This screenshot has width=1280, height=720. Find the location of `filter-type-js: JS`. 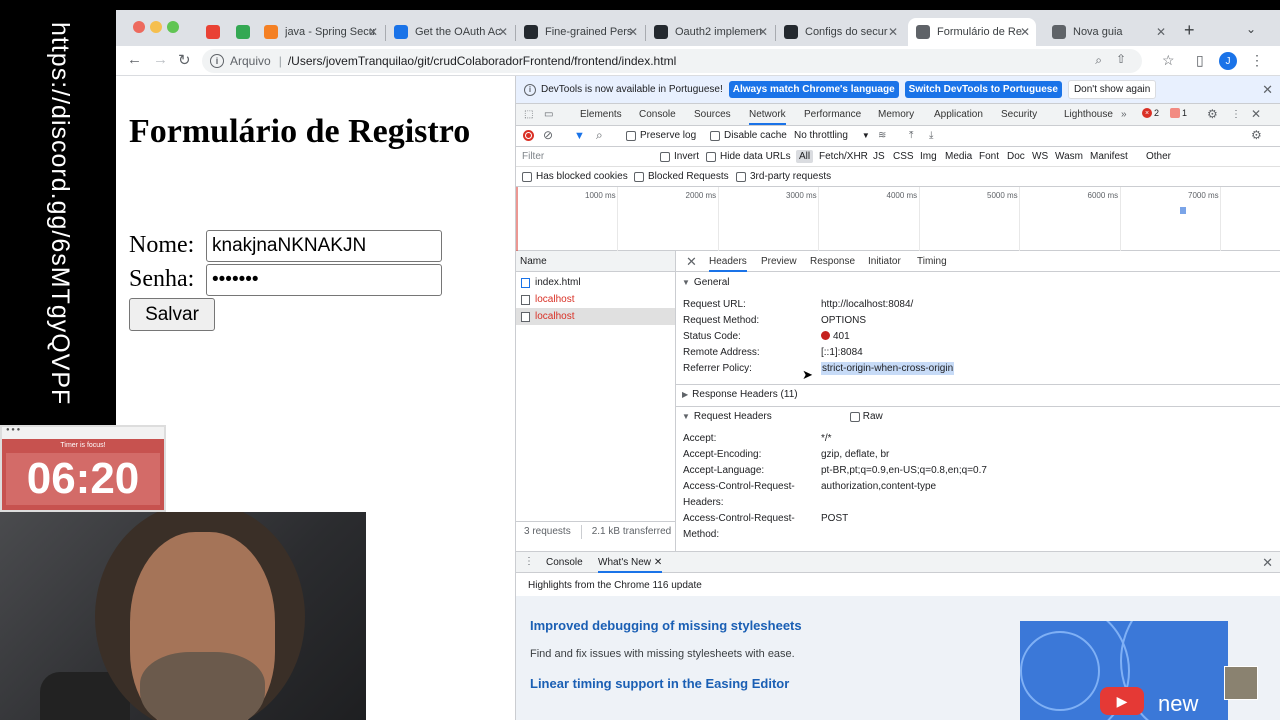

filter-type-js: JS is located at coordinates (879, 156).